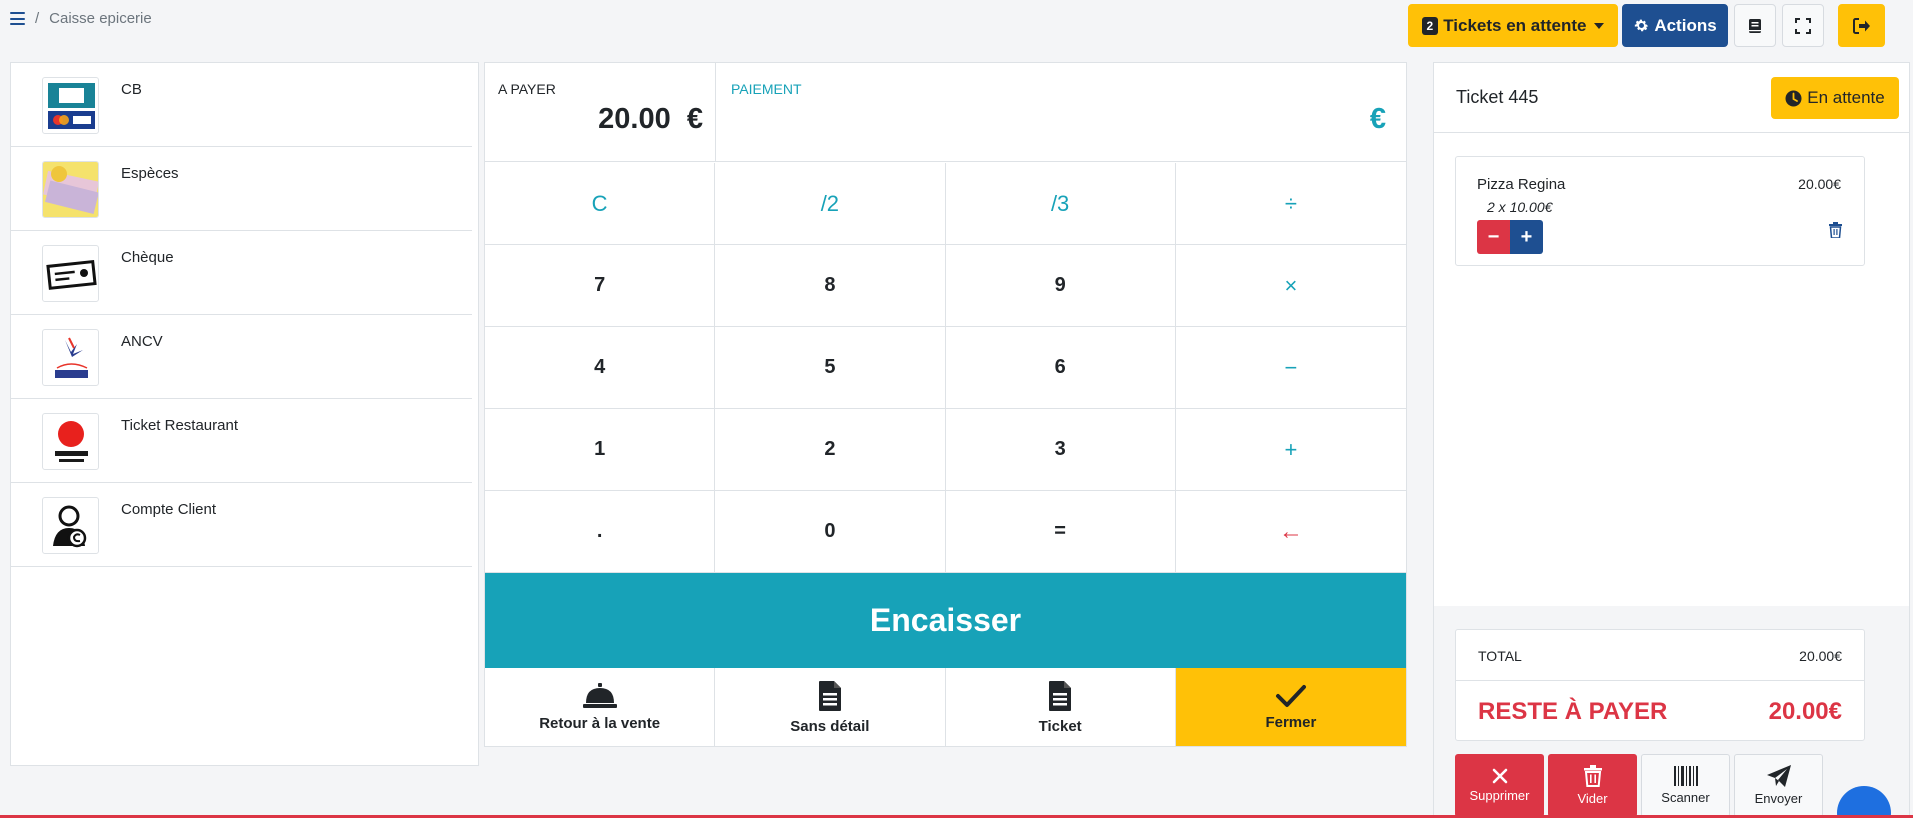  Describe the element at coordinates (1499, 785) in the screenshot. I see `delete-ticket-button: Supprimer` at that location.